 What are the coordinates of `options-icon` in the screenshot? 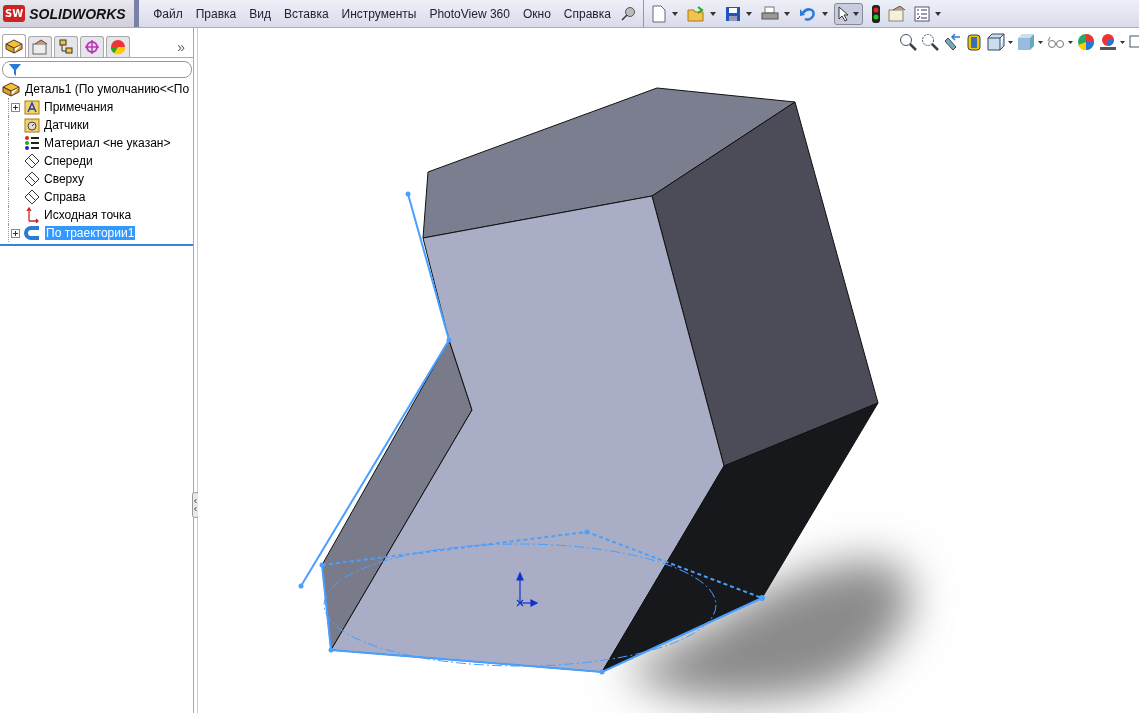 It's located at (897, 13).